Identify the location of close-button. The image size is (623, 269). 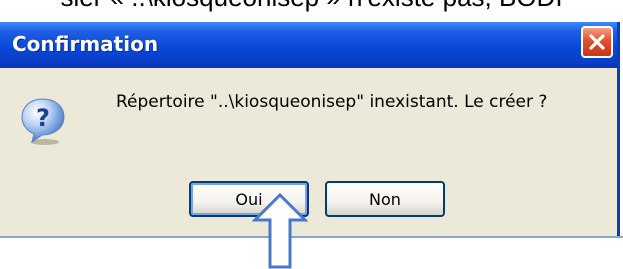
(597, 42).